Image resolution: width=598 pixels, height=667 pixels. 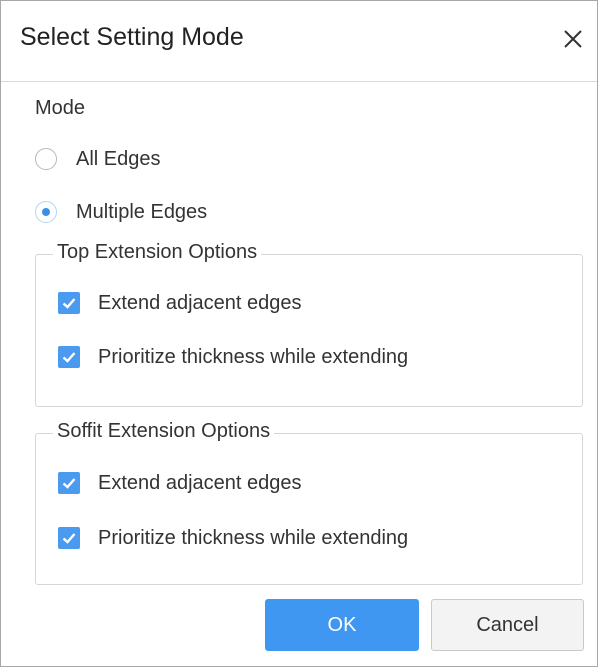 I want to click on mode-label: Mode, so click(x=60, y=108).